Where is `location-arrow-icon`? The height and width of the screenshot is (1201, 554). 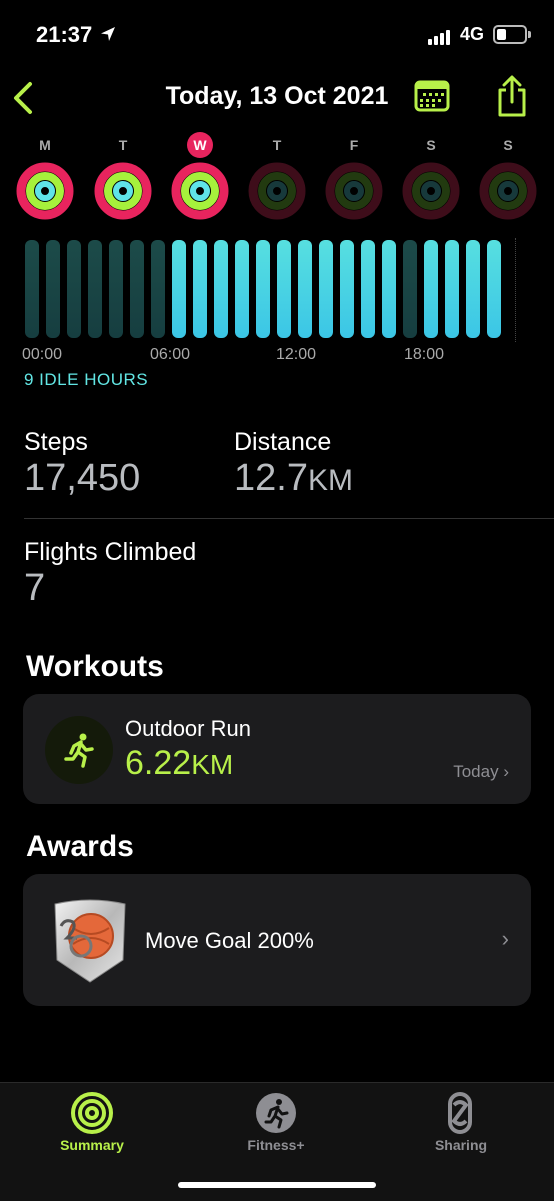
location-arrow-icon is located at coordinates (108, 34).